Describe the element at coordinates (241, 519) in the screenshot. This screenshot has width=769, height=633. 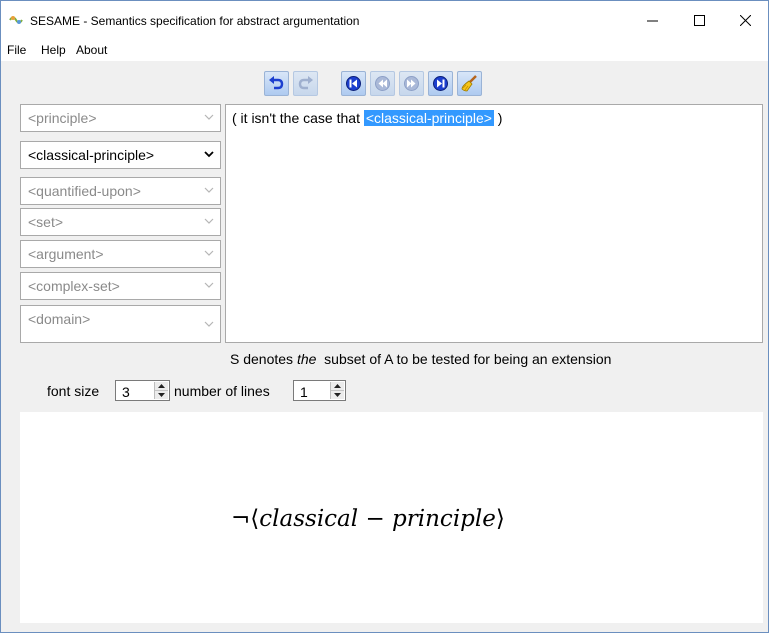
I see `formula-negation: ¬` at that location.